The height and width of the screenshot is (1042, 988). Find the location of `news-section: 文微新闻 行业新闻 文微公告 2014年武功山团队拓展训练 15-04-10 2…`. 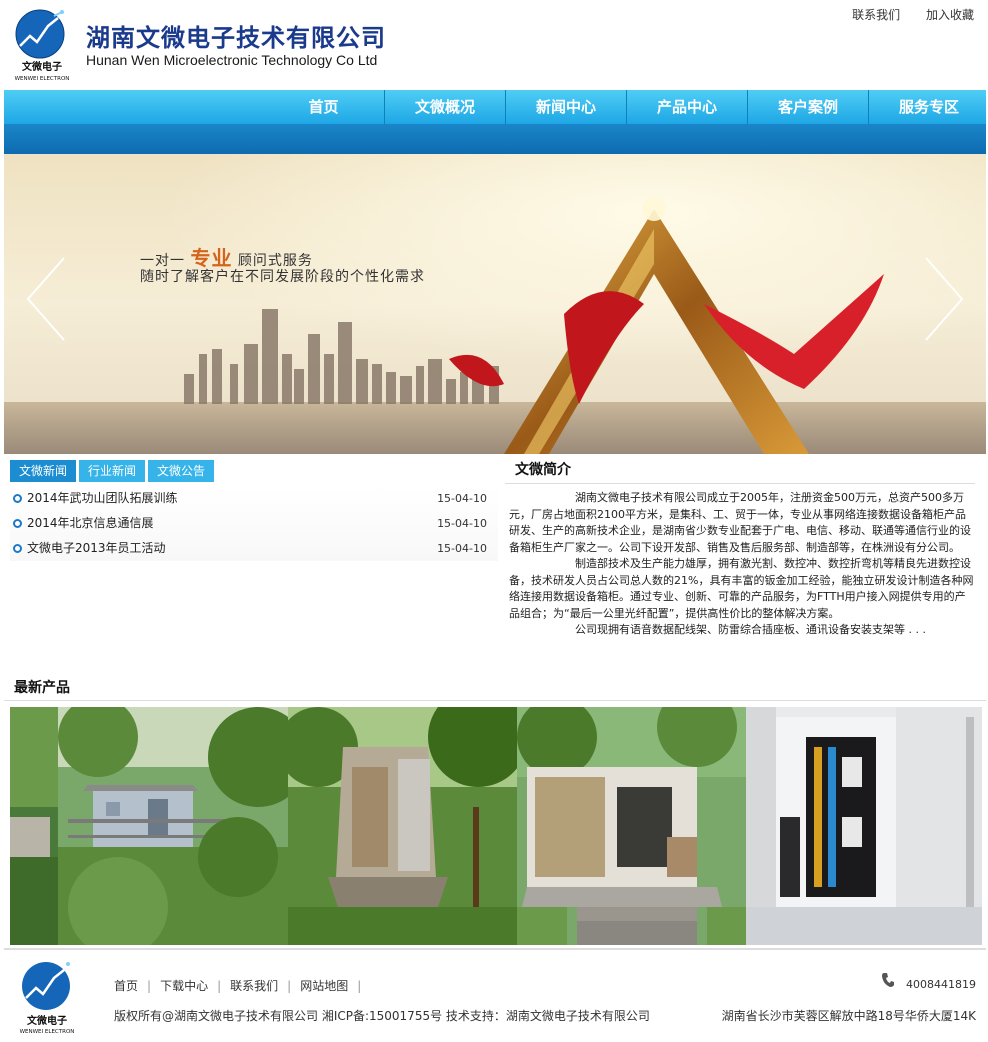

news-section: 文微新闻 行业新闻 文微公告 2014年武功山团队拓展训练 15-04-10 2… is located at coordinates (254, 515).